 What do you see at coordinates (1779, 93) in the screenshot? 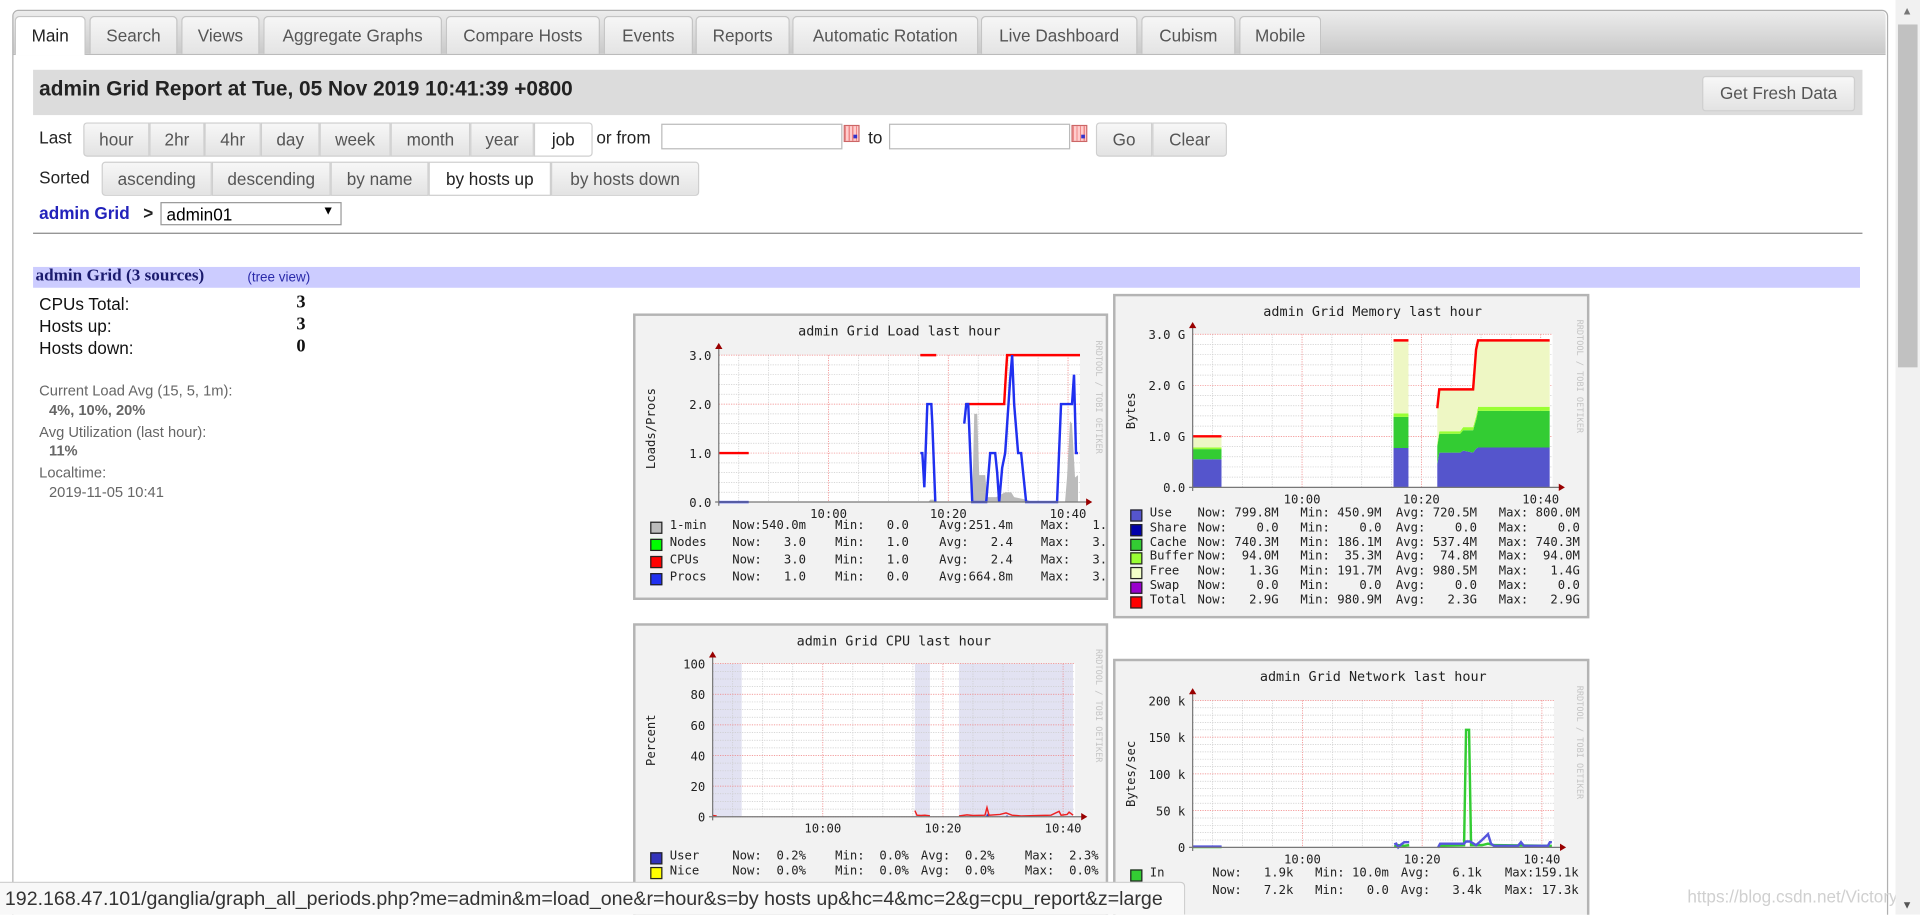
I see `get-fresh-data-button: Get Fresh Data` at bounding box center [1779, 93].